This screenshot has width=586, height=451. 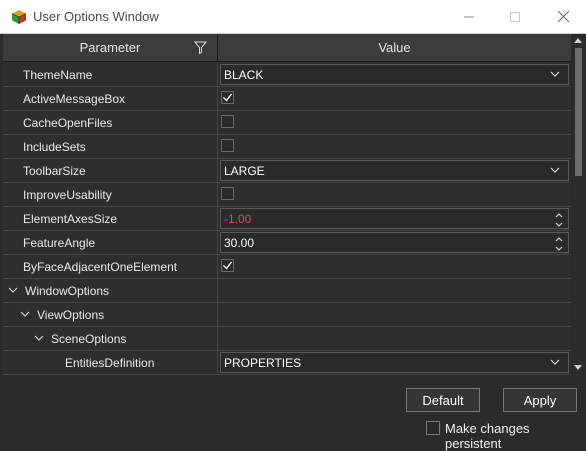 I want to click on param-cell: FeatureAngle, so click(x=110, y=242).